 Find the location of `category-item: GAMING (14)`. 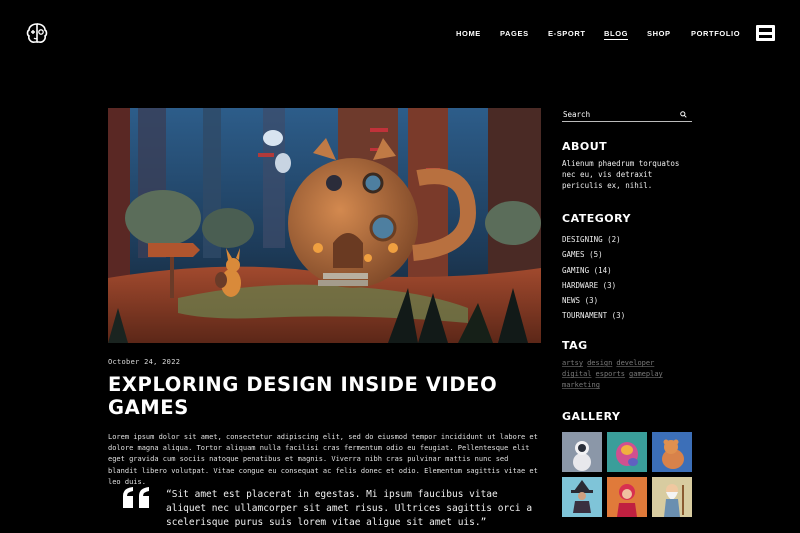

category-item: GAMING (14) is located at coordinates (593, 270).